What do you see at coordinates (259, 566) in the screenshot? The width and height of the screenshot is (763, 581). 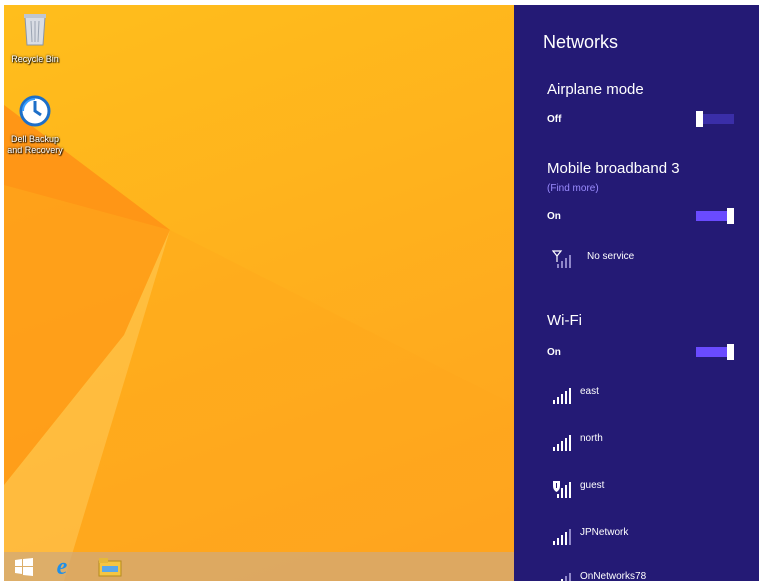 I see `taskbar: e` at bounding box center [259, 566].